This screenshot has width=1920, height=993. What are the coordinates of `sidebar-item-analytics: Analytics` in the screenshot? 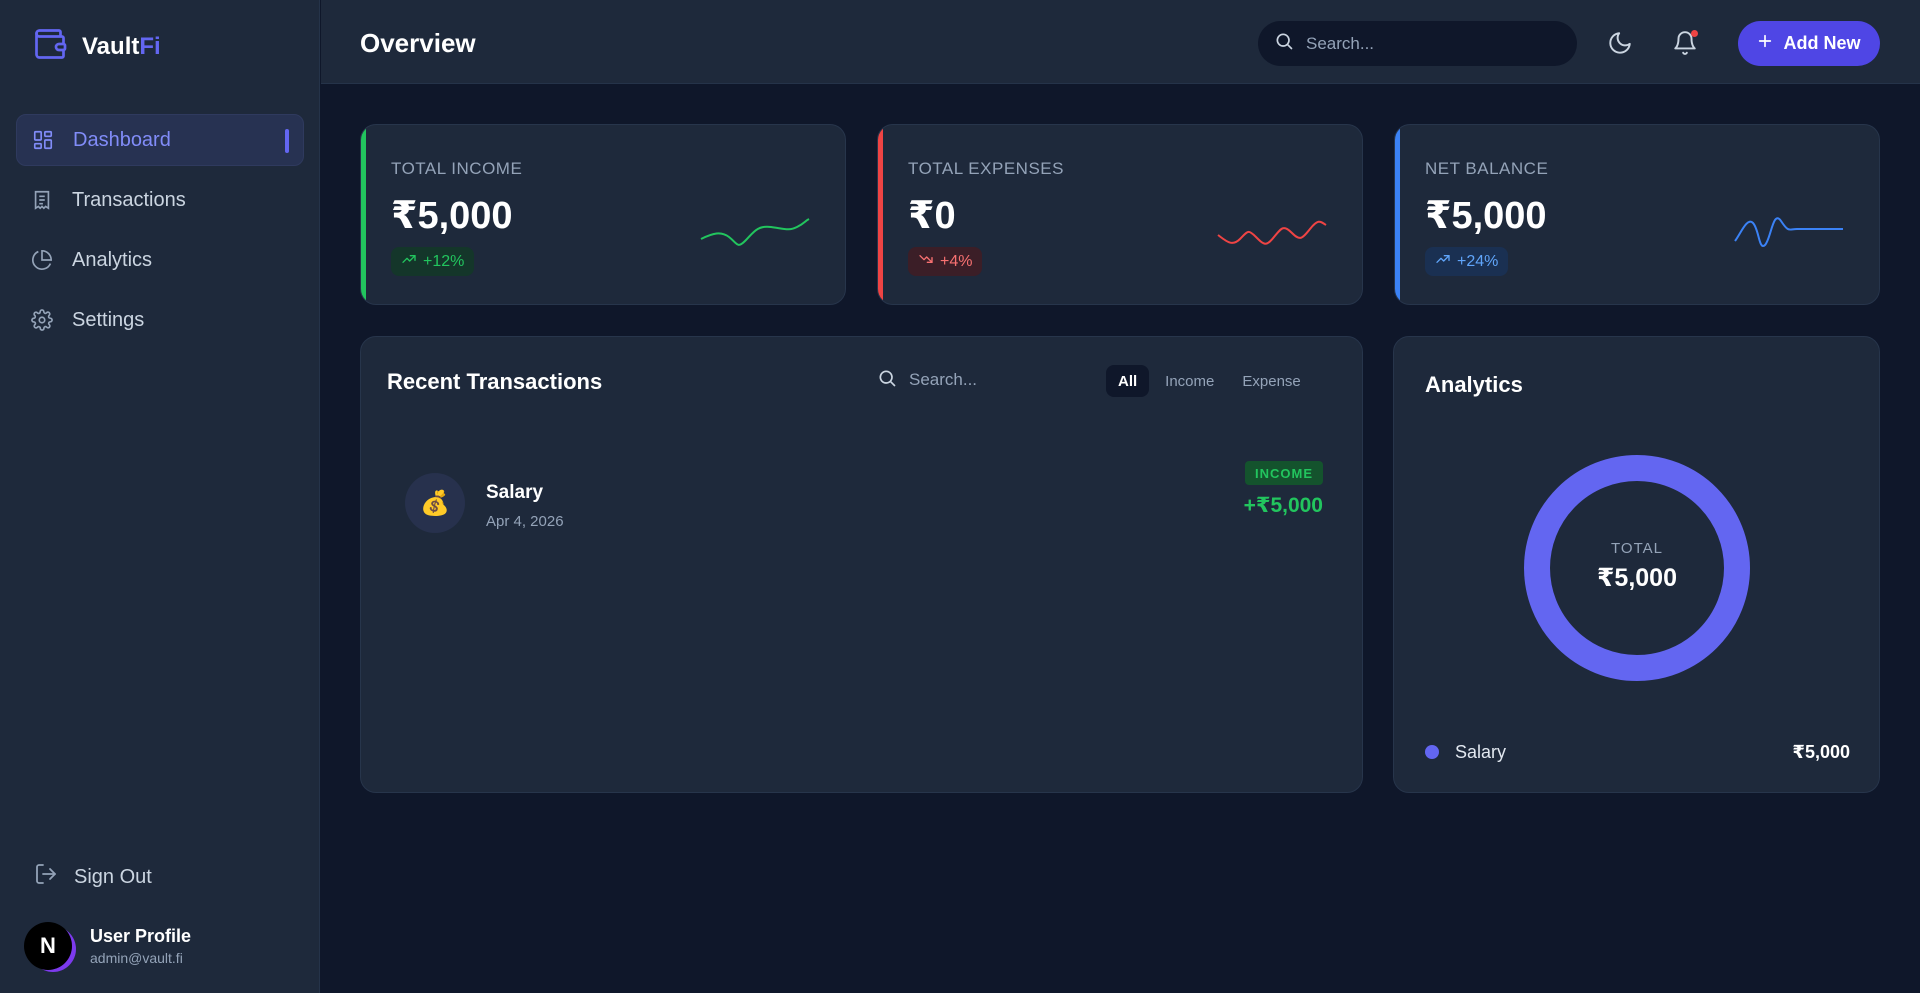 It's located at (160, 260).